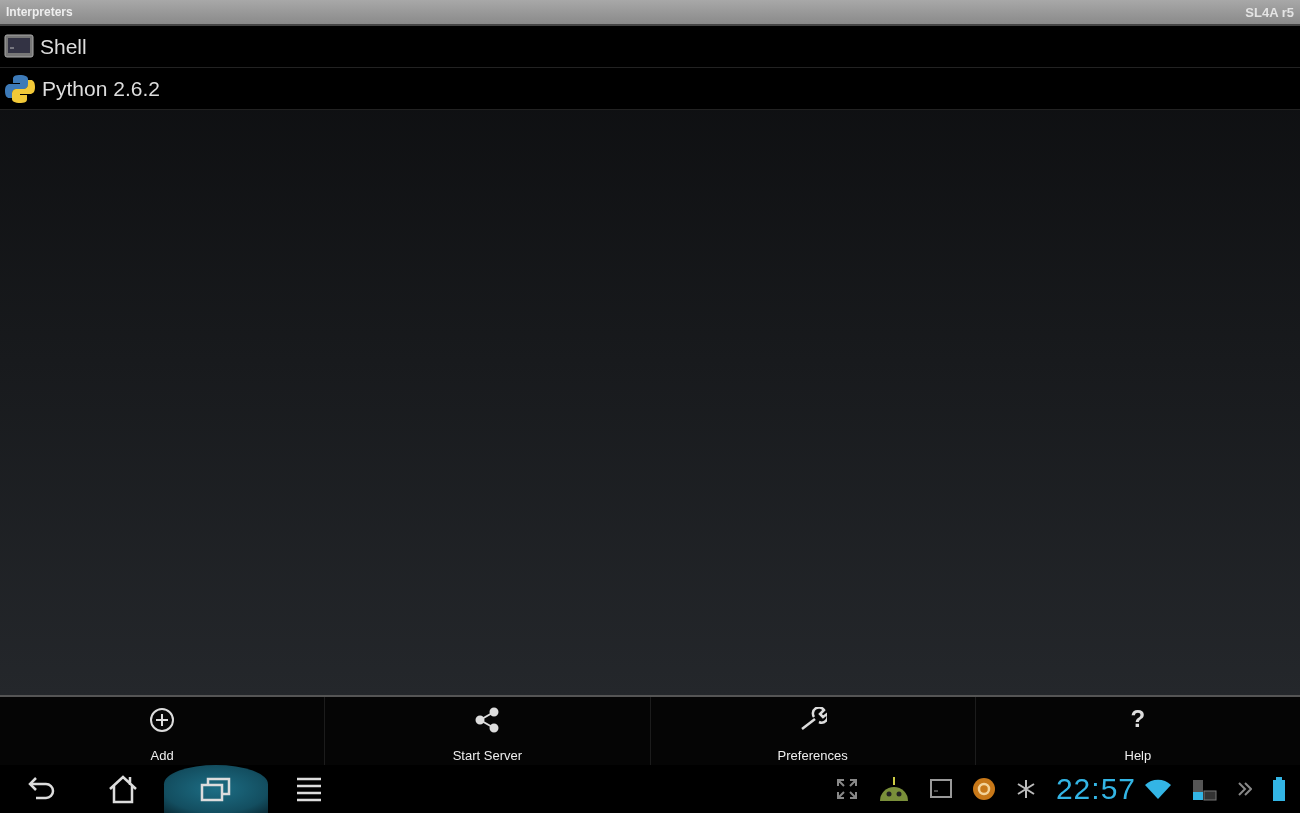  I want to click on recent-apps-icon, so click(216, 789).